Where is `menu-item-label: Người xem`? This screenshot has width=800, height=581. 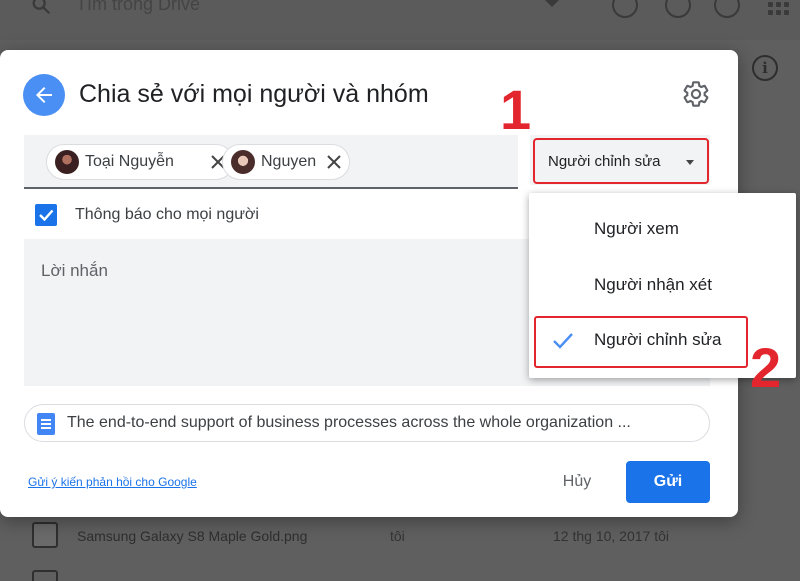 menu-item-label: Người xem is located at coordinates (636, 228).